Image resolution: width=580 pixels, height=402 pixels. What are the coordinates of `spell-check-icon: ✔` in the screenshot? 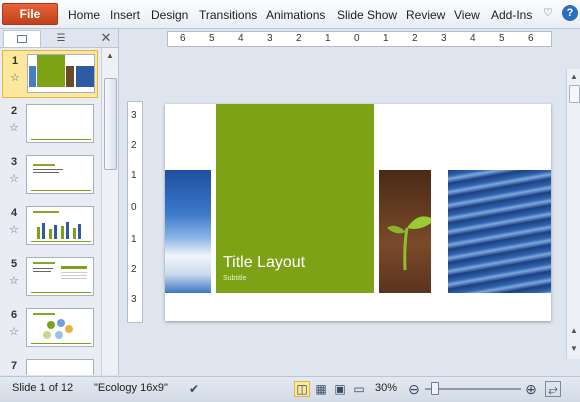 It's located at (194, 389).